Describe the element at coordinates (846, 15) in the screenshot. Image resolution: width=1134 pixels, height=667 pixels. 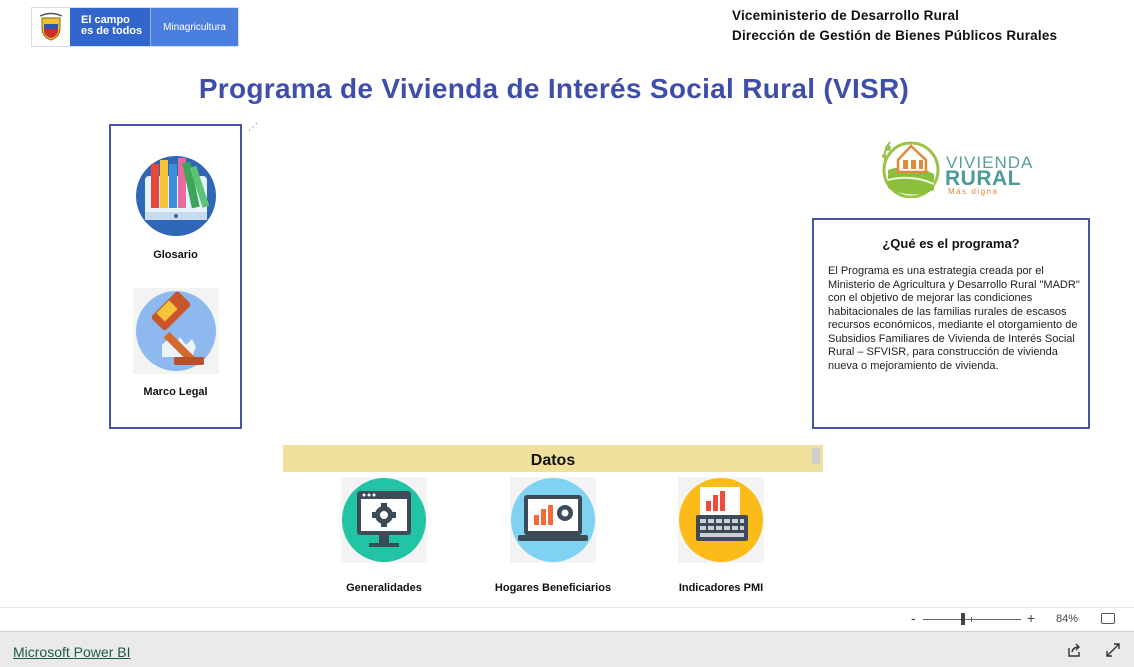
I see `vice-line-1: Viceministerio de Desarrollo Rural` at that location.